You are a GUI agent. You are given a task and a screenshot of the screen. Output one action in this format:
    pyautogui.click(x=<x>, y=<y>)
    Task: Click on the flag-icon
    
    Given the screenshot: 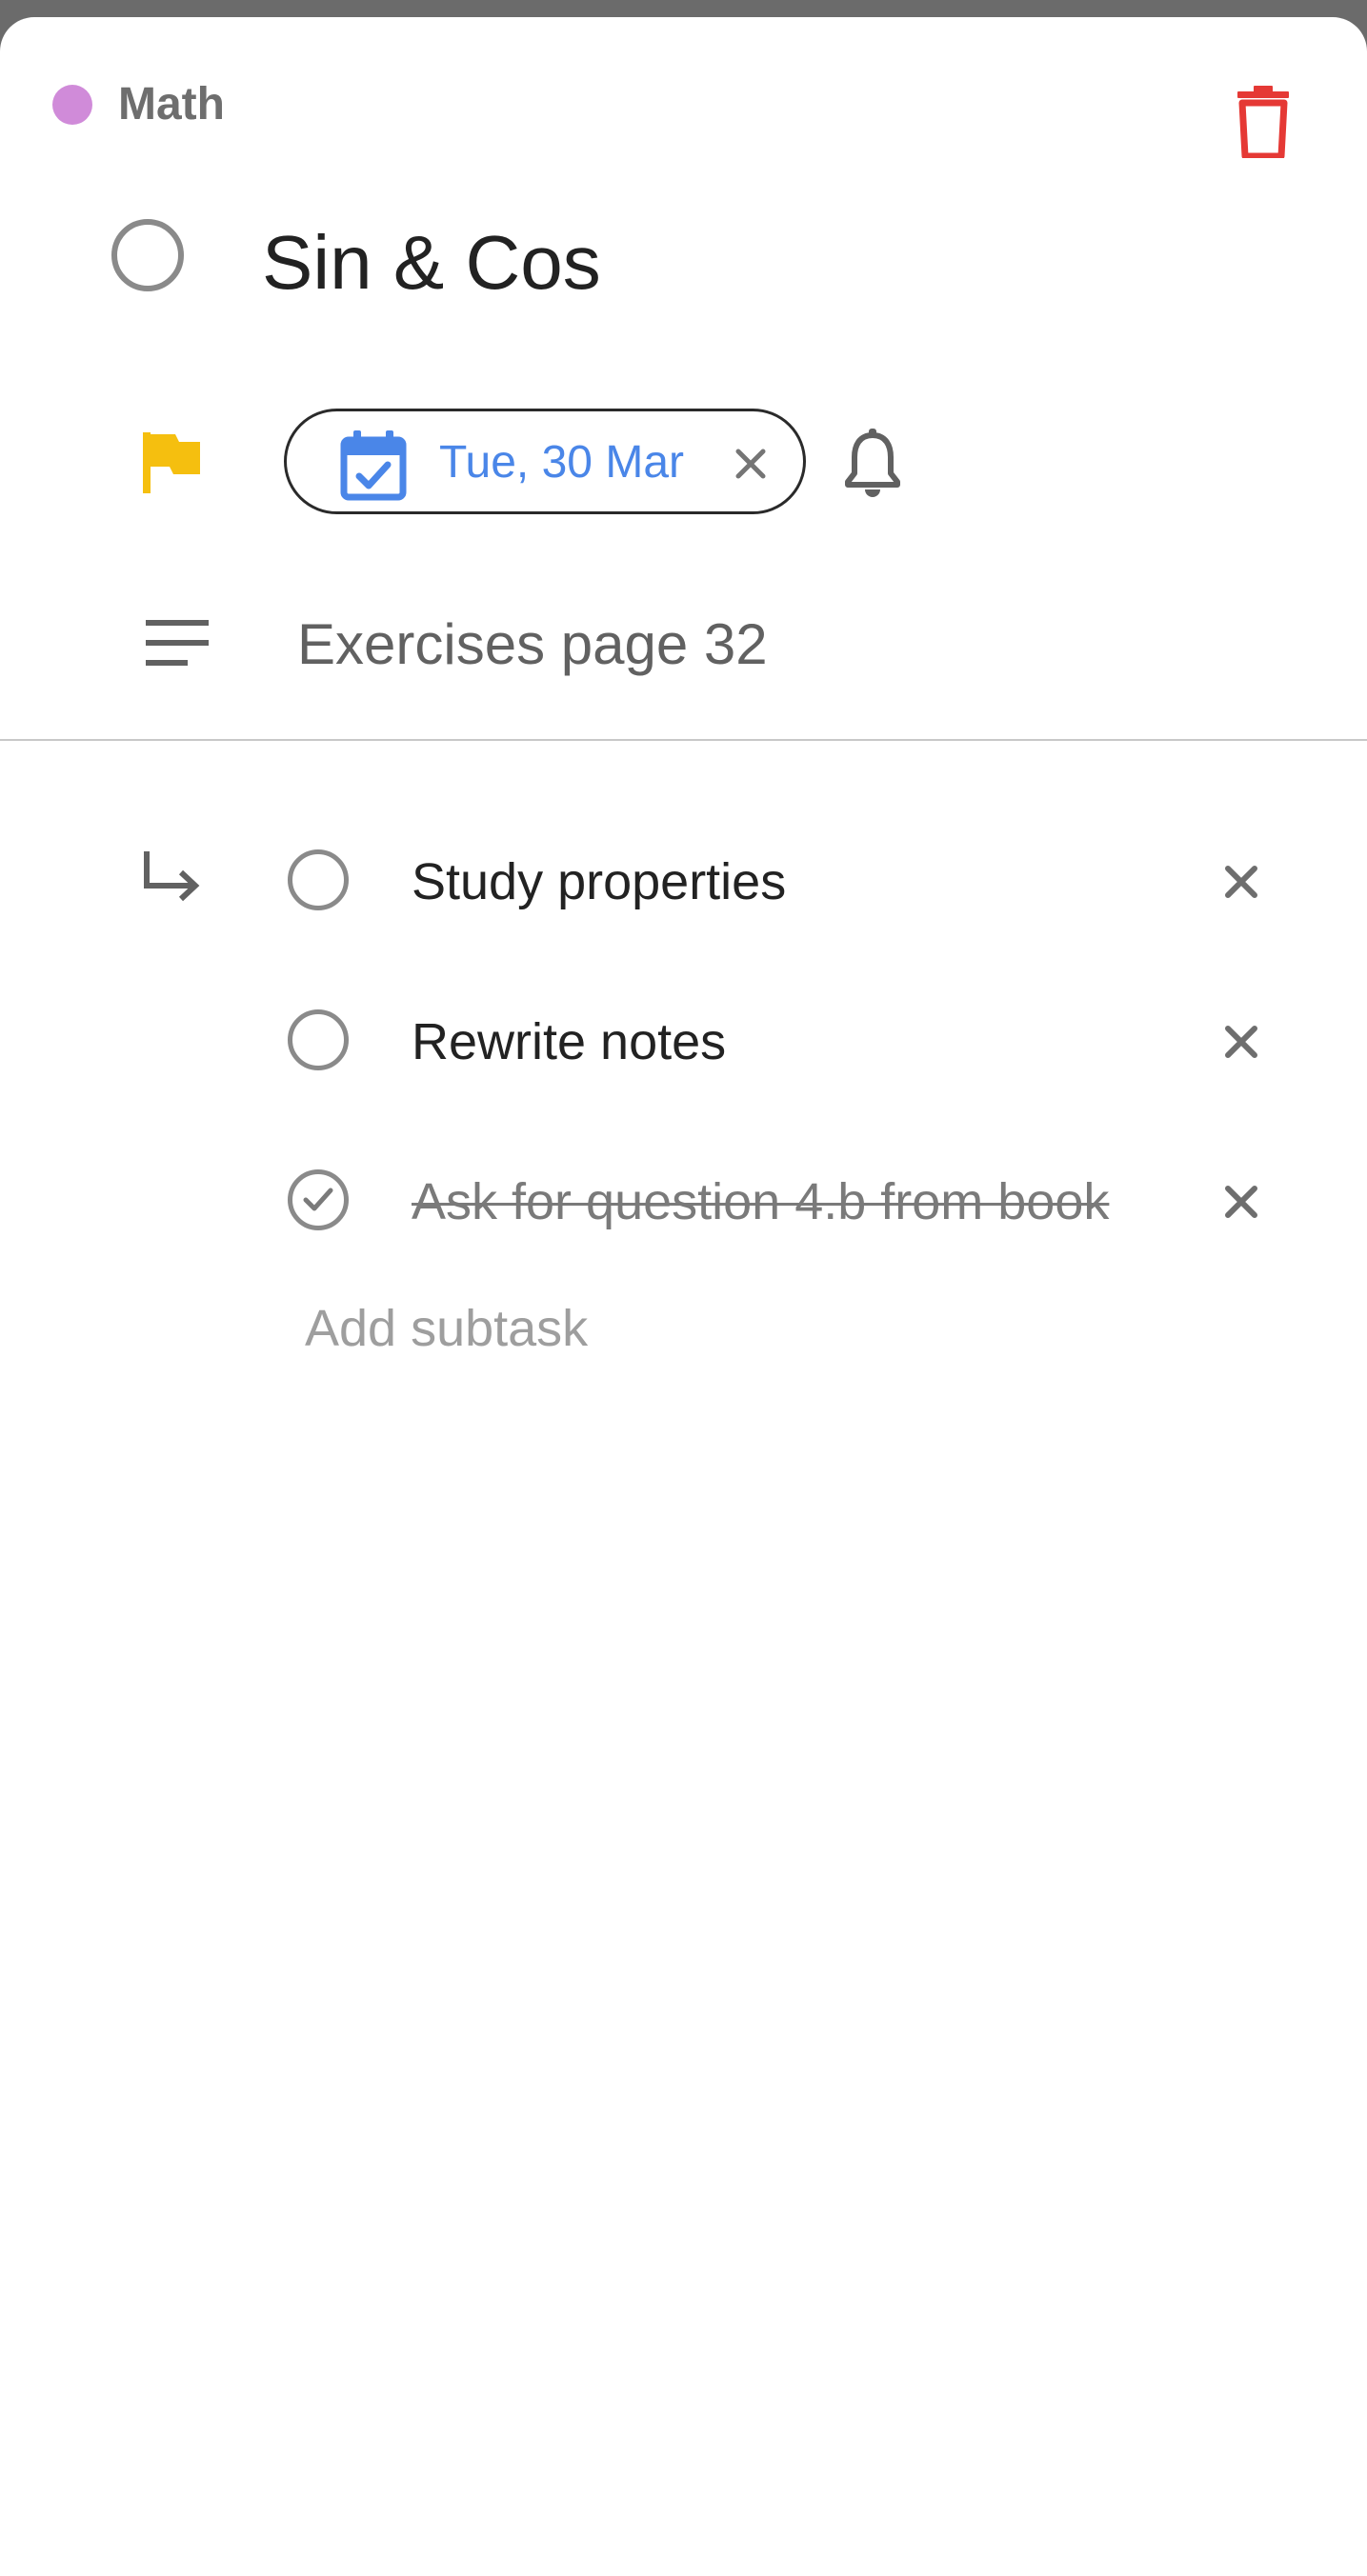 What is the action you would take?
    pyautogui.click(x=172, y=462)
    